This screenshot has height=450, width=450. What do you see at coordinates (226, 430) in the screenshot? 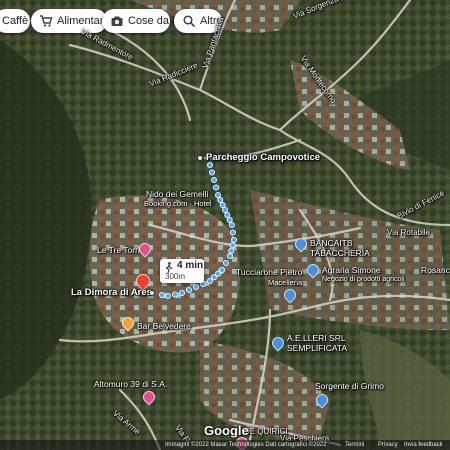
I see `google-logo: Google` at bounding box center [226, 430].